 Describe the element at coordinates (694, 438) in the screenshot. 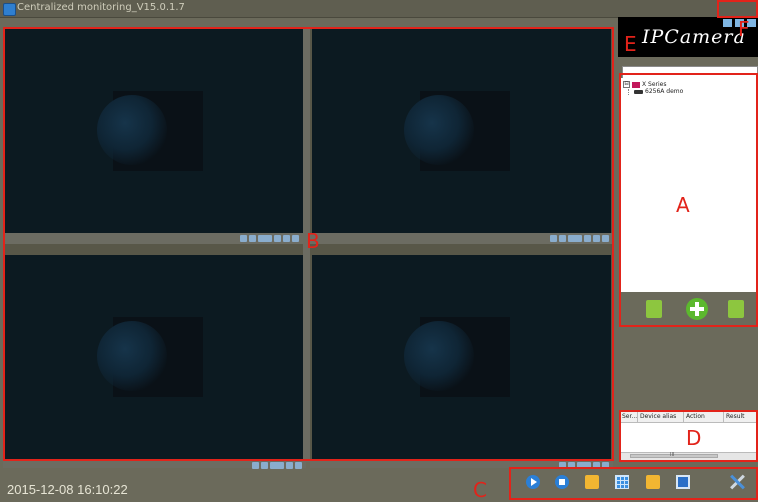

I see `annotation-label-d: D` at that location.